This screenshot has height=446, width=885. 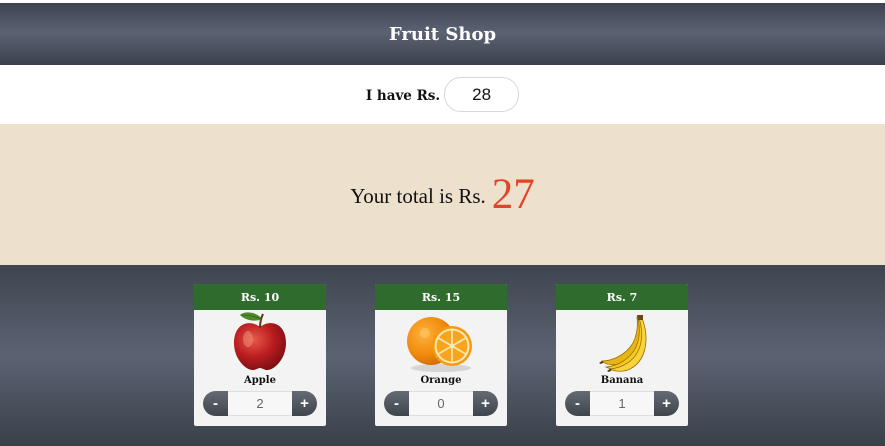 I want to click on price-badge: Rs. 10, so click(x=260, y=297).